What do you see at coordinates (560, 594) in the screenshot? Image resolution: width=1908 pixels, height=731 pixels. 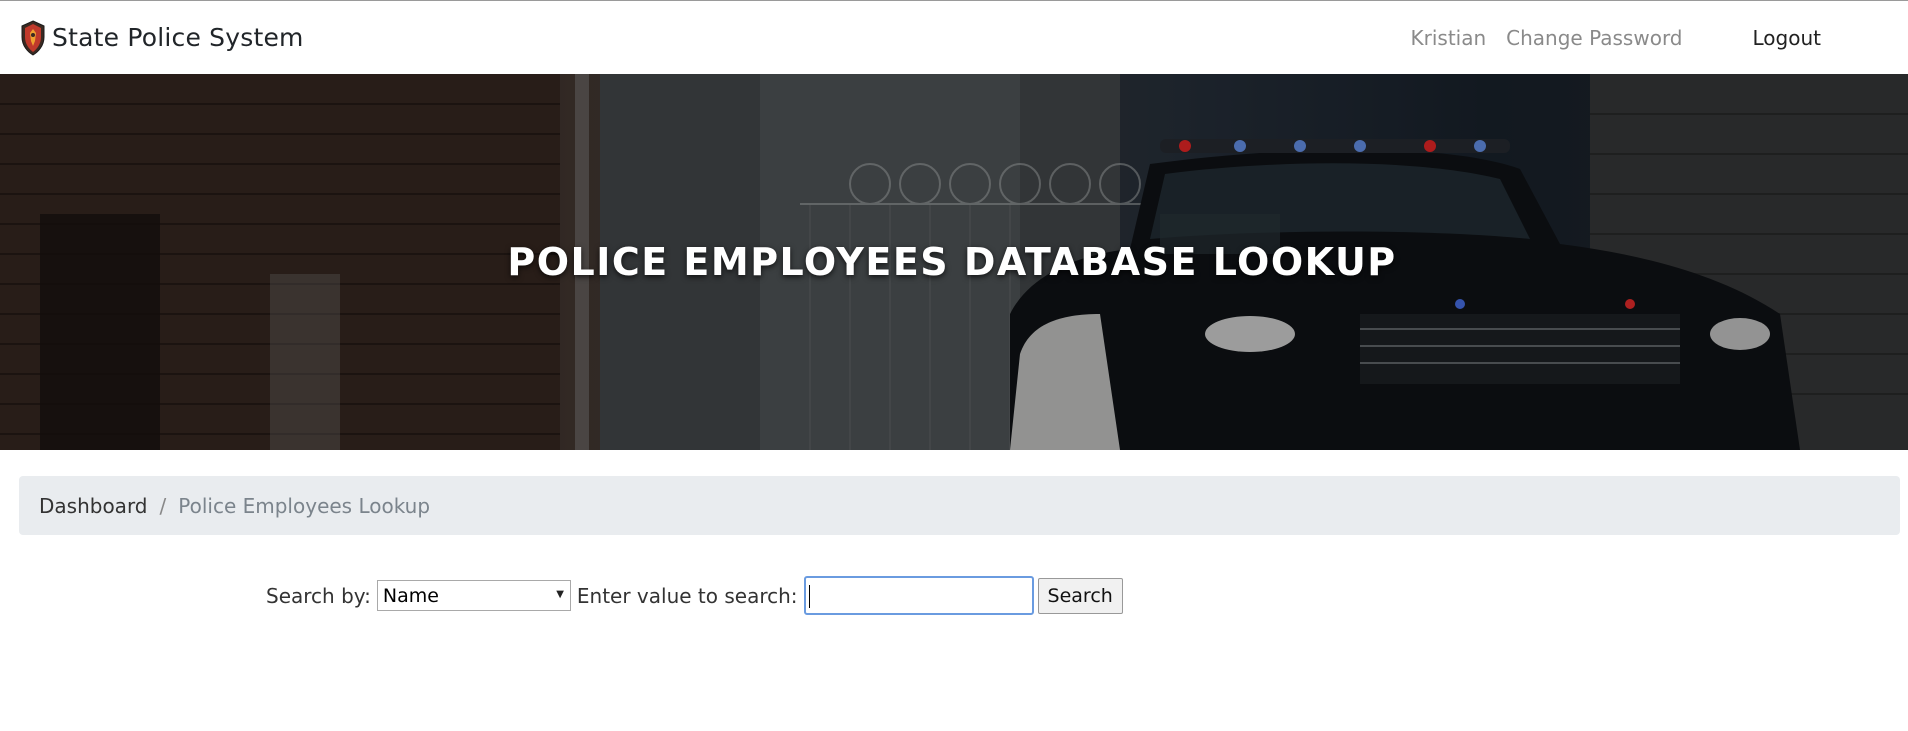 I see `dropdown-arrow-icon: ▼` at bounding box center [560, 594].